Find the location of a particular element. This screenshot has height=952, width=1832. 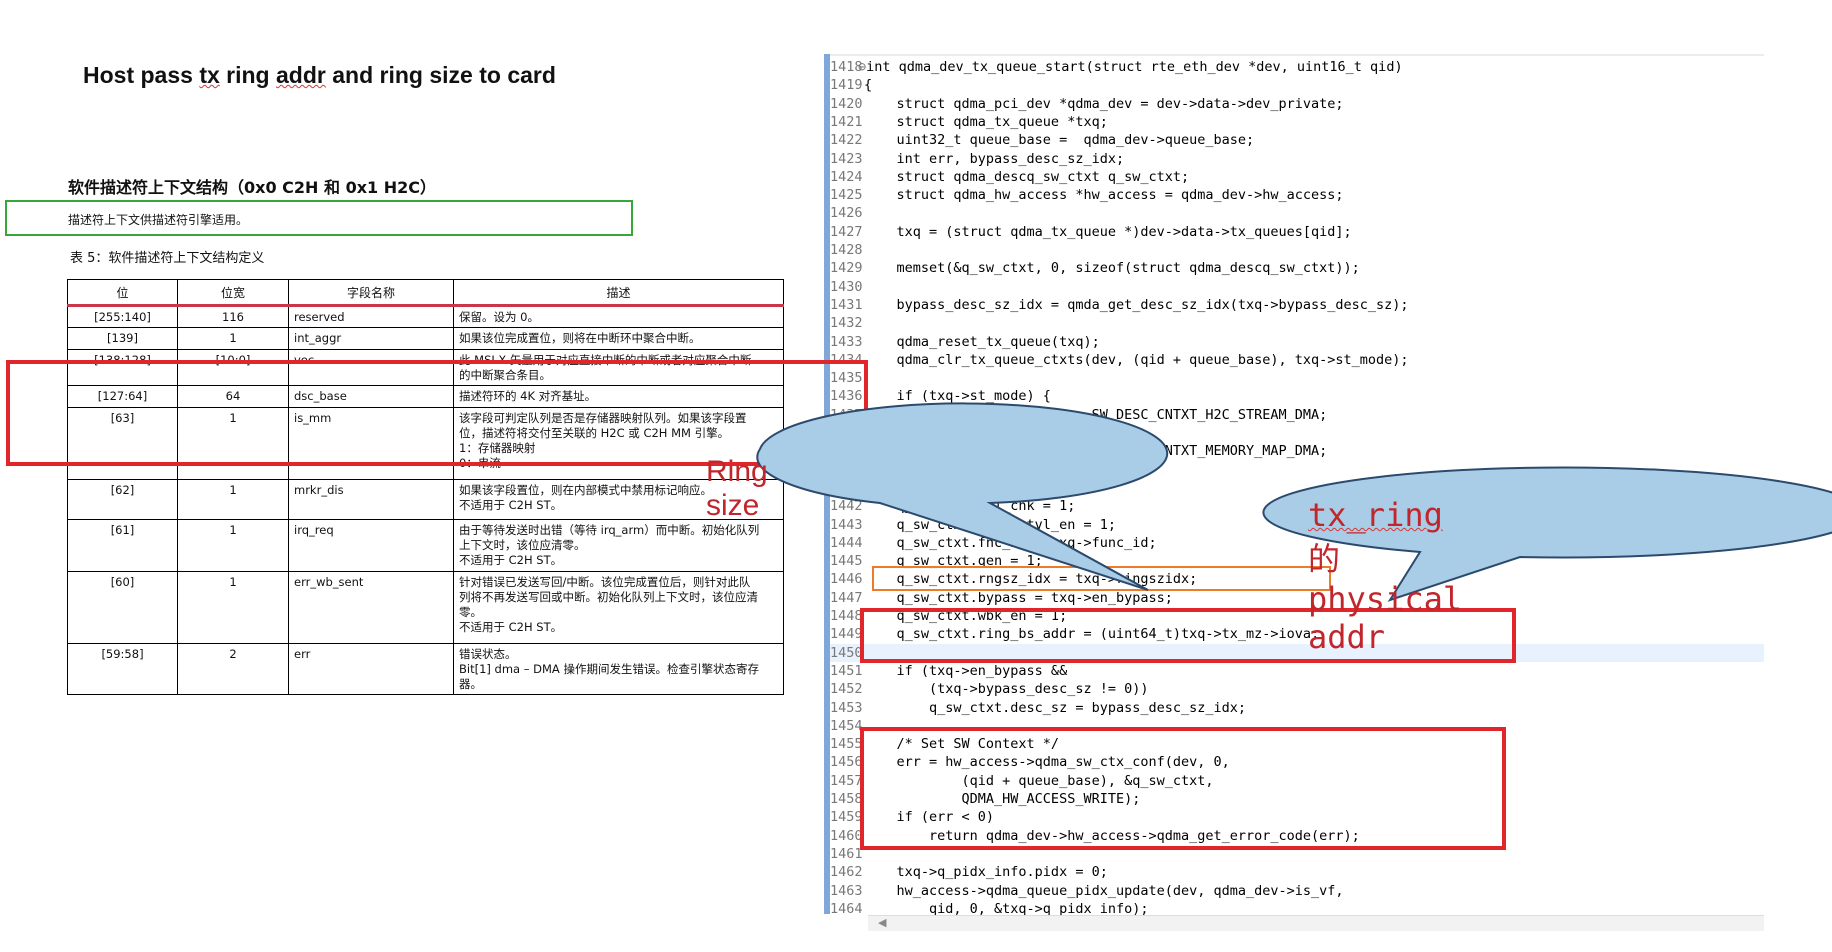

tx-ring-label: tx_ring 的physical addr is located at coordinates (1385, 576).